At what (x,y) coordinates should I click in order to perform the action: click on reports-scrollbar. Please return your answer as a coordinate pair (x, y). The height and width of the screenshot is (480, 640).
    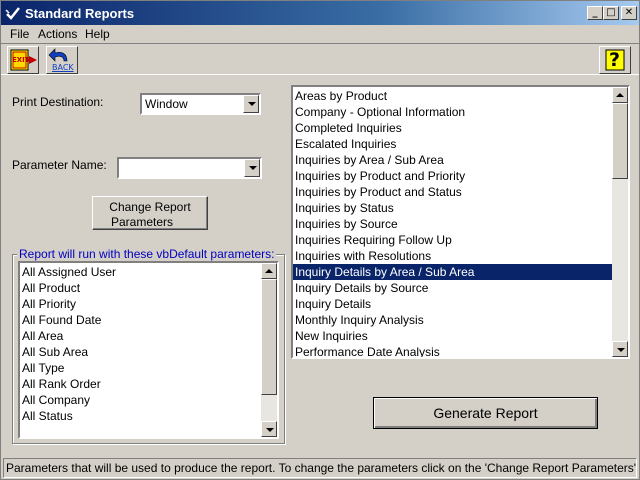
    Looking at the image, I should click on (620, 222).